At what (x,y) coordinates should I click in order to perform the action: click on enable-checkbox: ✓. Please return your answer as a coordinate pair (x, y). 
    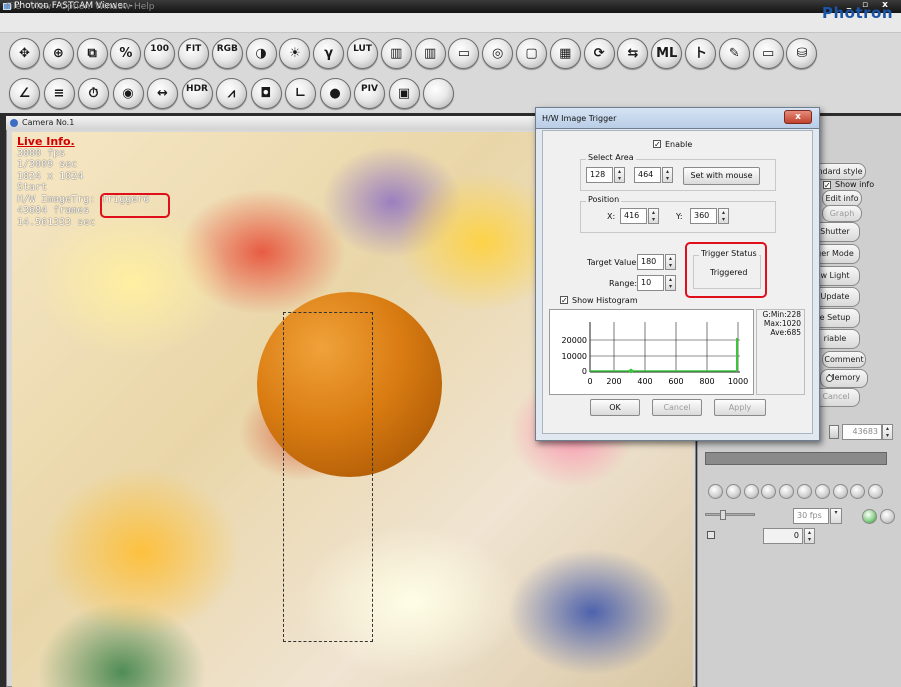
    Looking at the image, I should click on (657, 144).